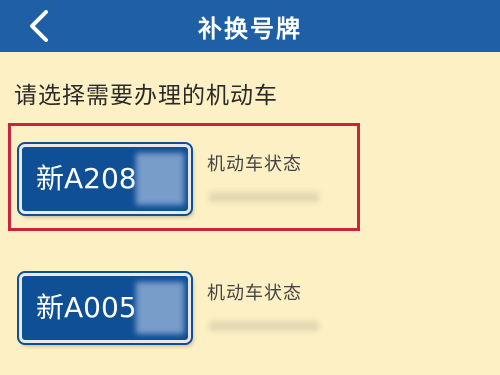 This screenshot has height=375, width=500. I want to click on back-button, so click(40, 26).